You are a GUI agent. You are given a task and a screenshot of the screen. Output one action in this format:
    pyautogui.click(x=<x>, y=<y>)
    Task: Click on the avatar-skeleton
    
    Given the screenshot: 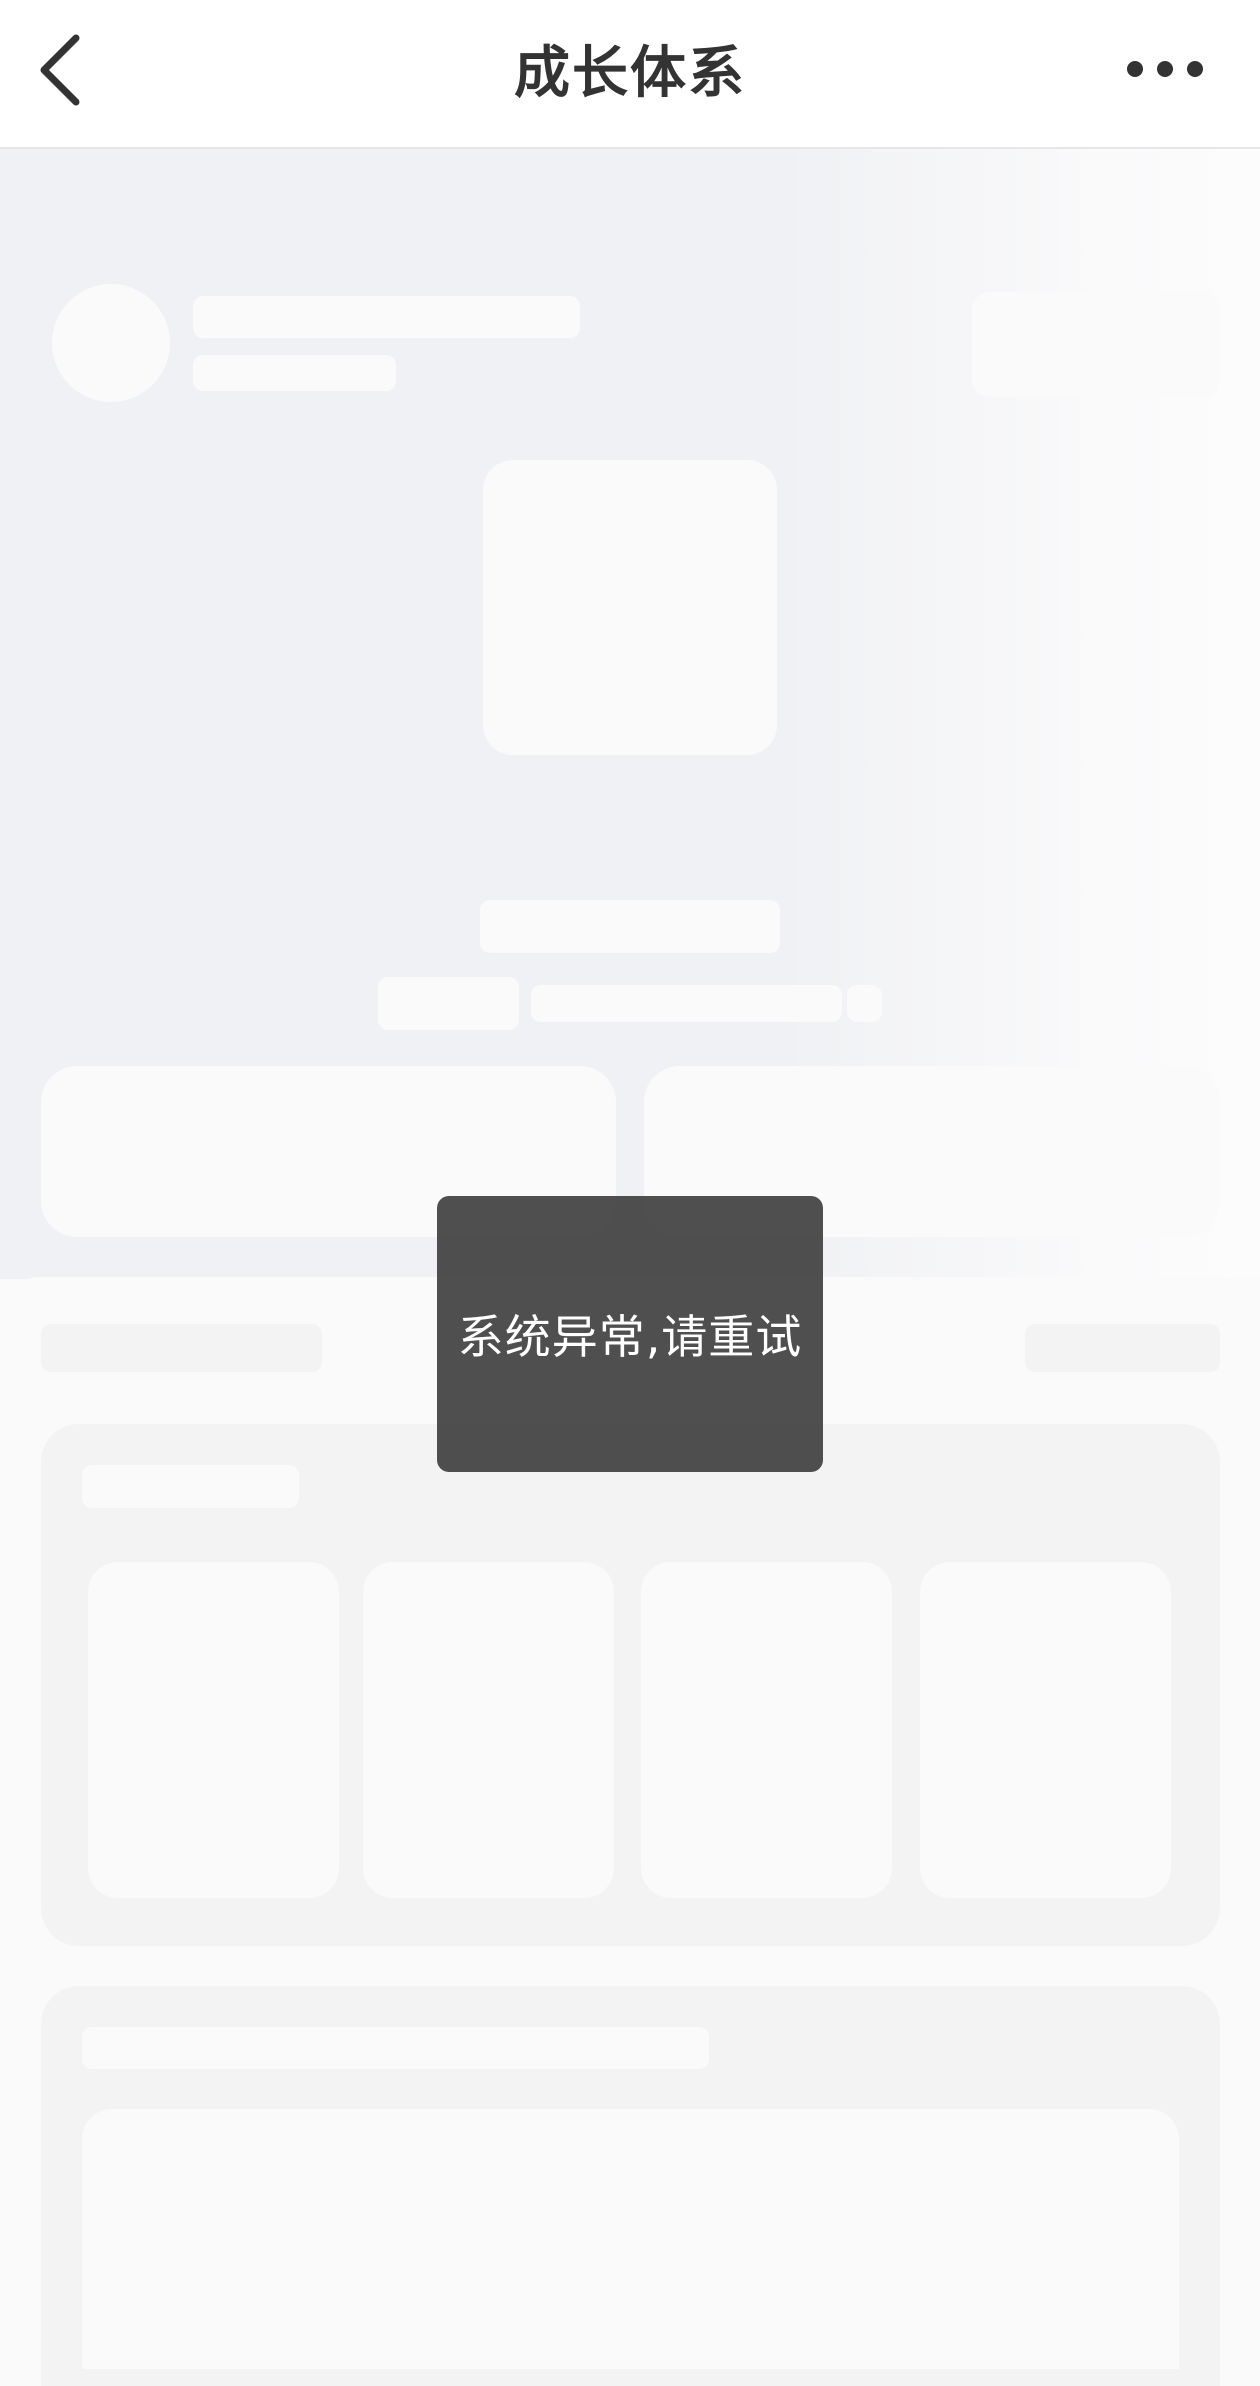 What is the action you would take?
    pyautogui.click(x=111, y=343)
    